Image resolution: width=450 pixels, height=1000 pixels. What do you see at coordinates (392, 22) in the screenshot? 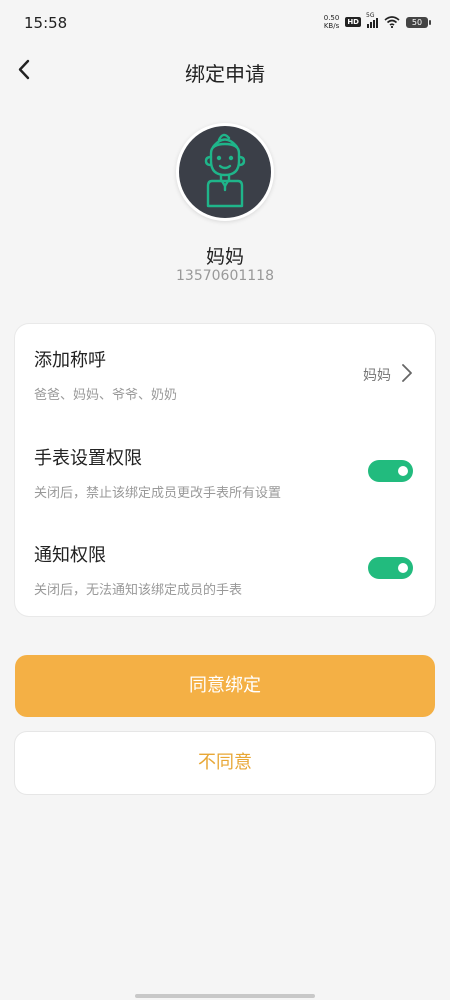
I see `wifi-icon` at bounding box center [392, 22].